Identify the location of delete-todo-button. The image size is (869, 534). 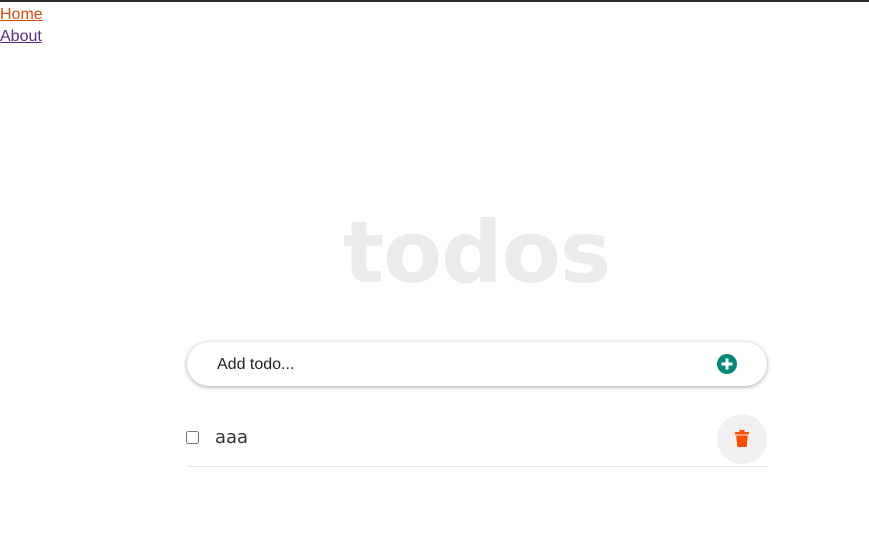
(742, 439).